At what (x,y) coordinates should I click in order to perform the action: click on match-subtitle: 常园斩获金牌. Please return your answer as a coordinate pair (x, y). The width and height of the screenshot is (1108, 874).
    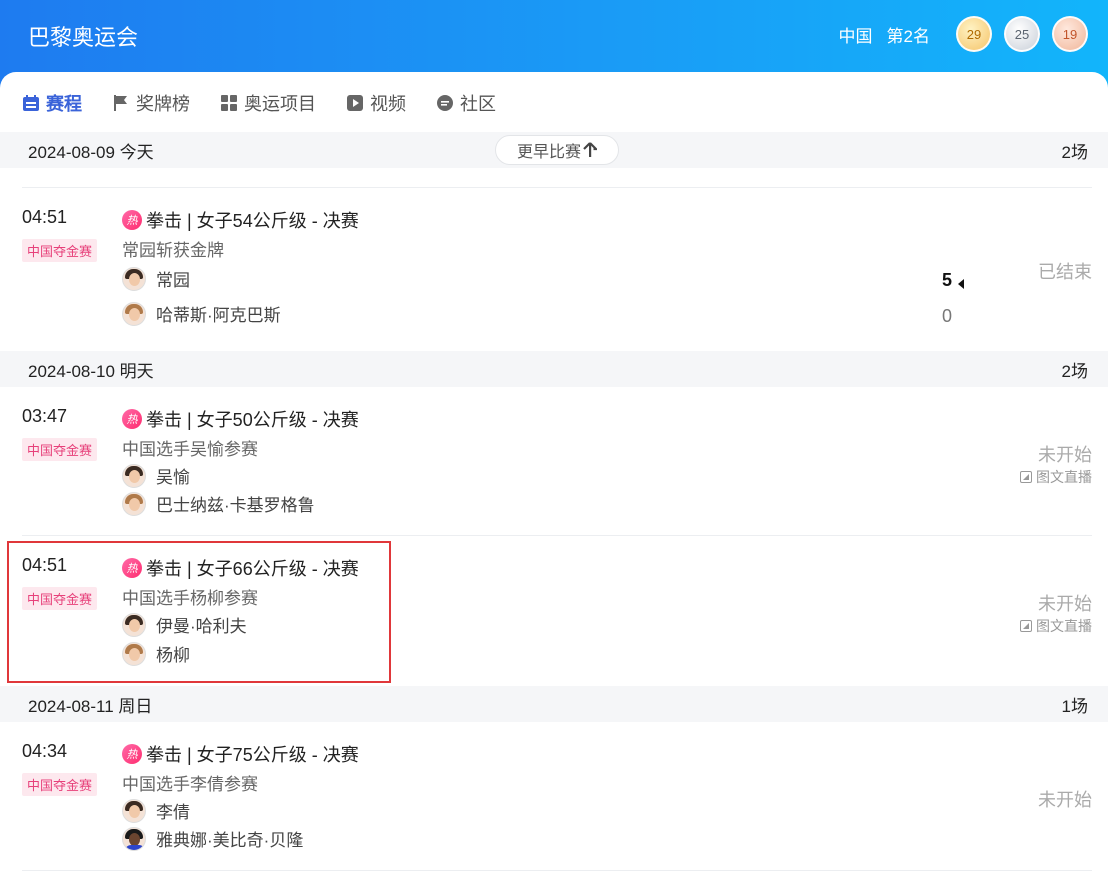
    Looking at the image, I should click on (173, 250).